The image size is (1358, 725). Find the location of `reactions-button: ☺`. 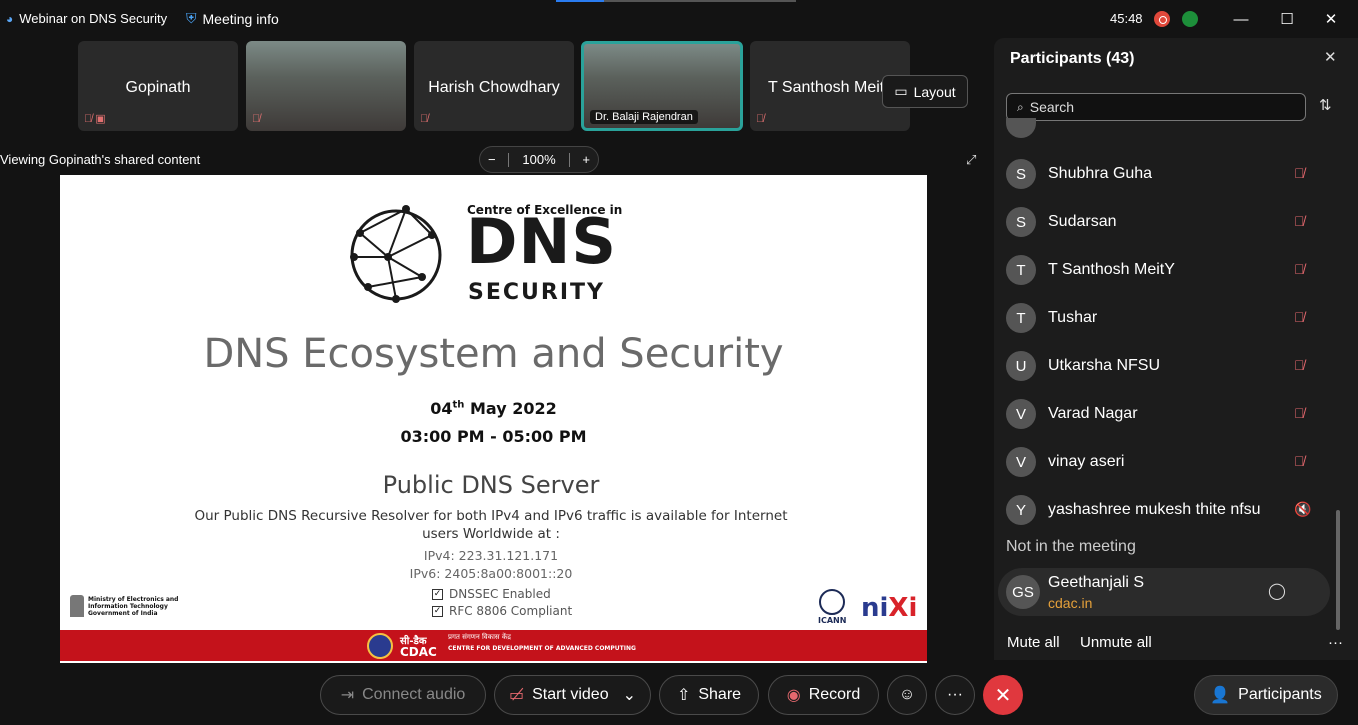

reactions-button: ☺ is located at coordinates (907, 695).